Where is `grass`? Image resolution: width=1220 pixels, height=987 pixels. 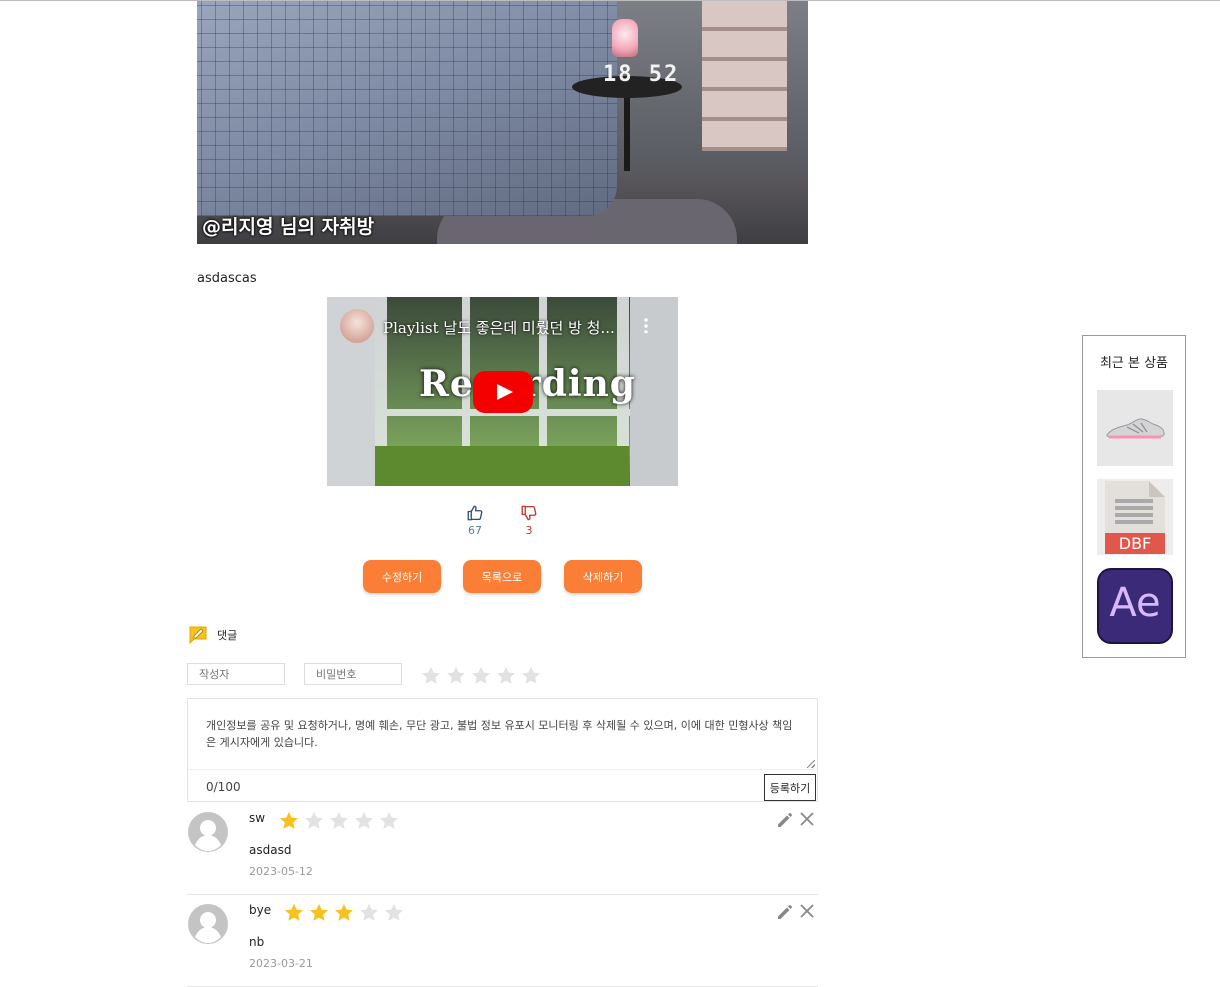
grass is located at coordinates (502, 466).